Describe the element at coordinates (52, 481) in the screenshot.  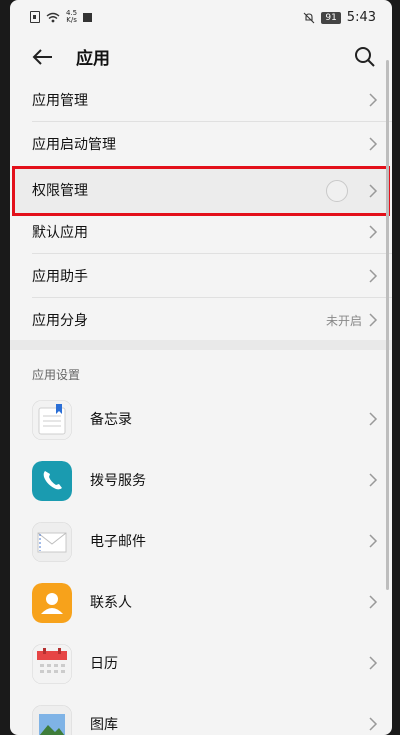
I see `phone-icon` at that location.